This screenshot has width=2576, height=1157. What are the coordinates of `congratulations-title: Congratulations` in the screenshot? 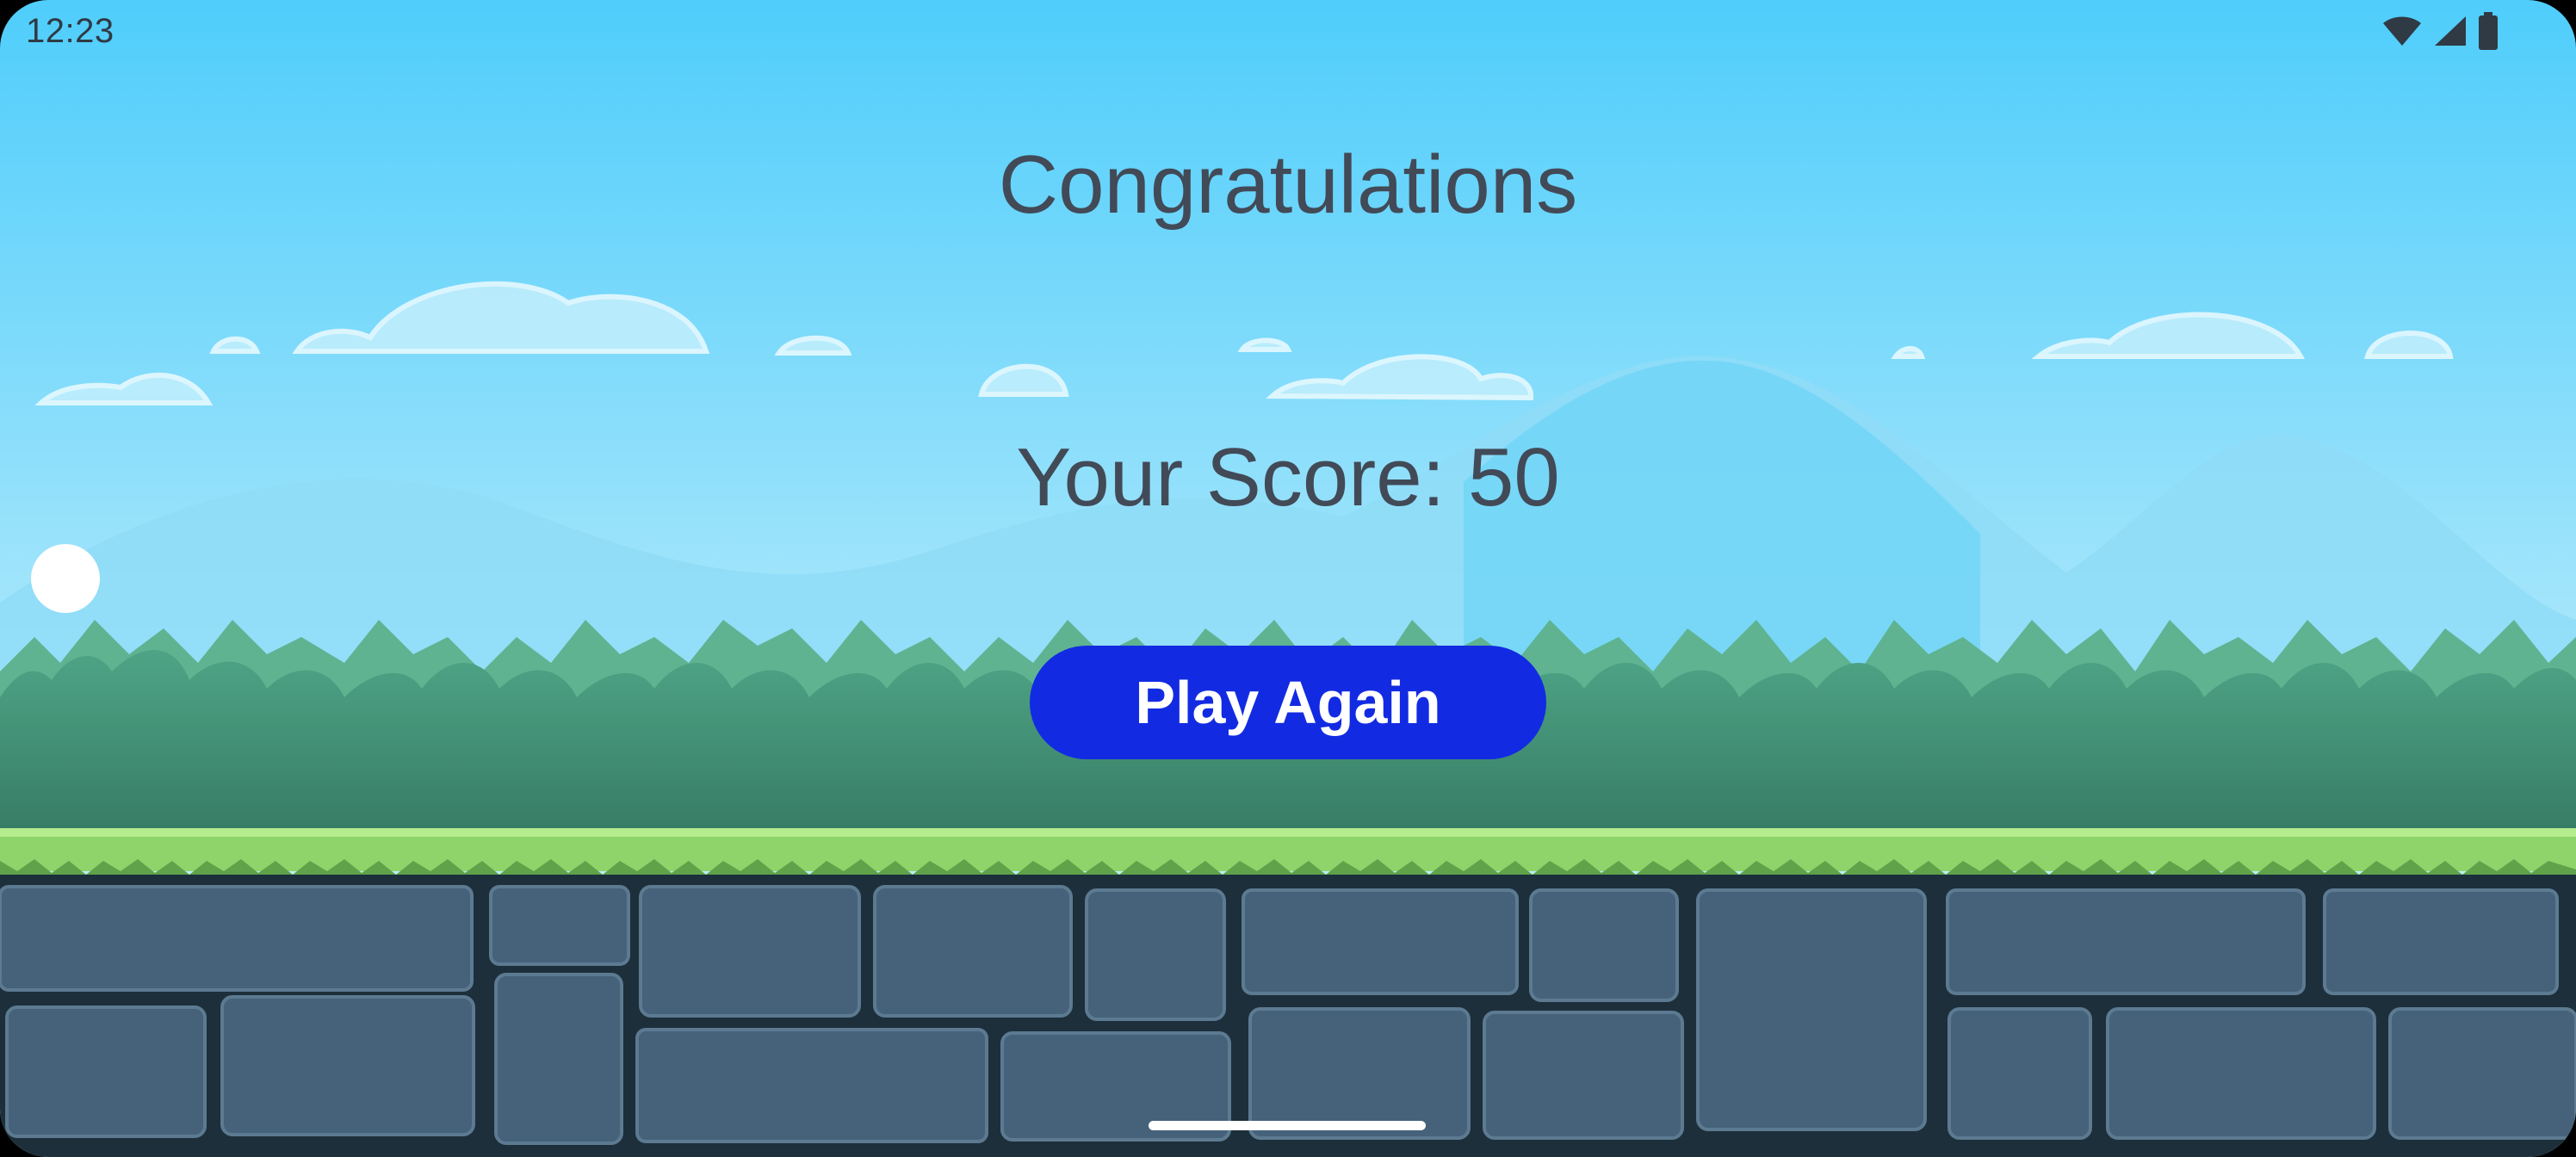 It's located at (1288, 185).